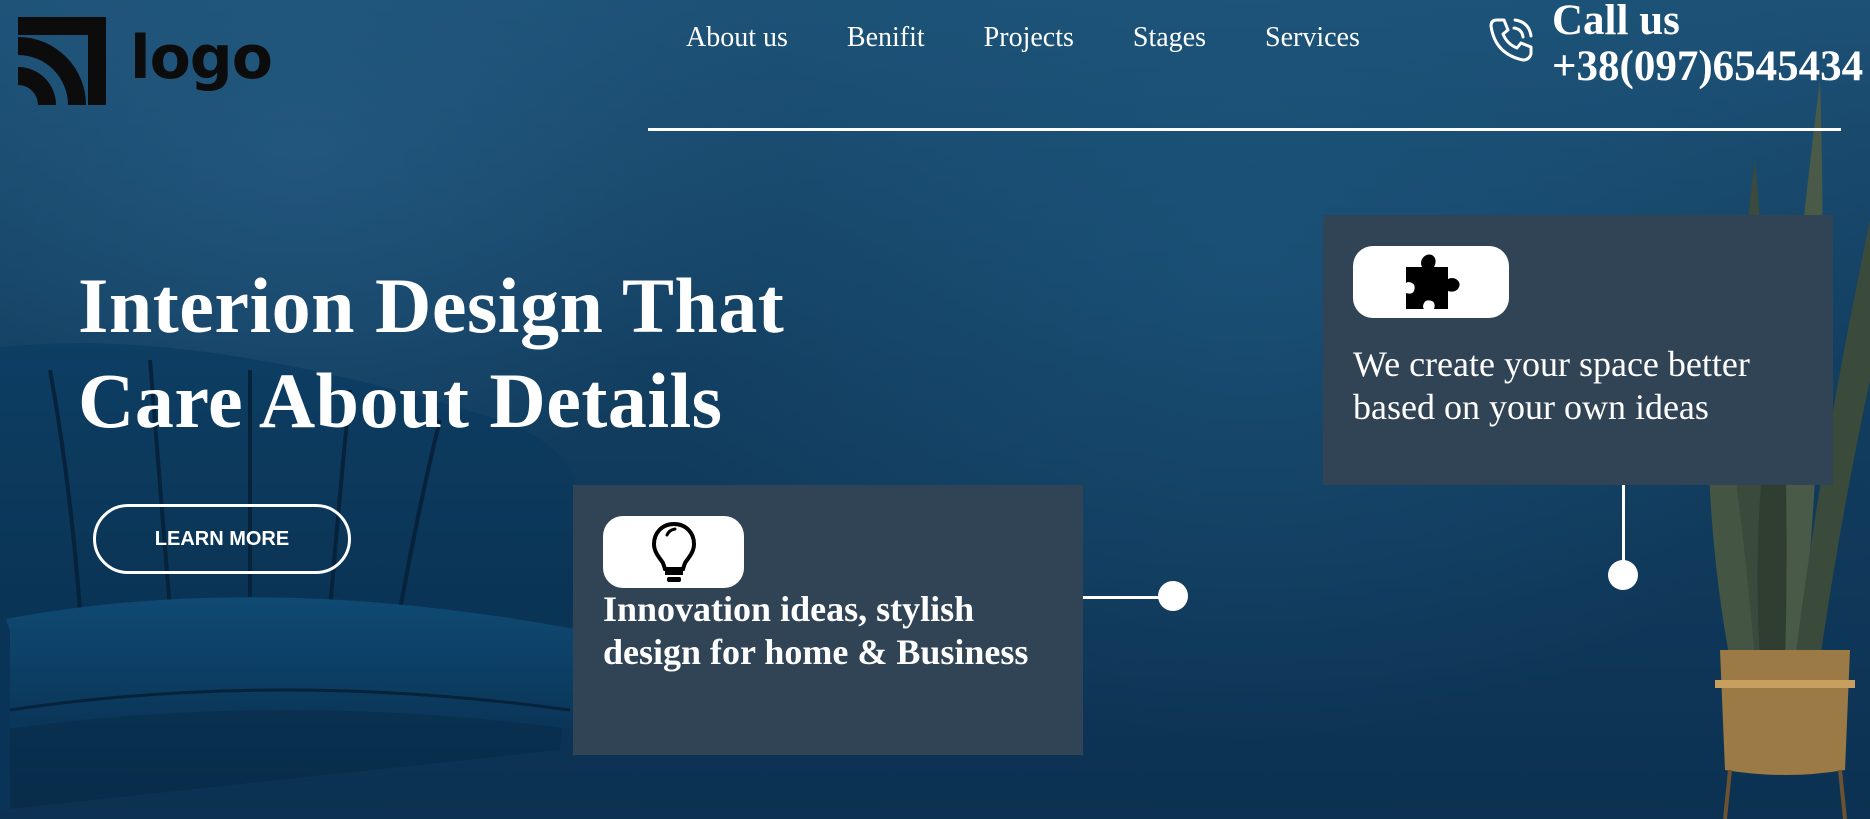 The image size is (1870, 819). Describe the element at coordinates (886, 38) in the screenshot. I see `nav-benefit: Benifit` at that location.